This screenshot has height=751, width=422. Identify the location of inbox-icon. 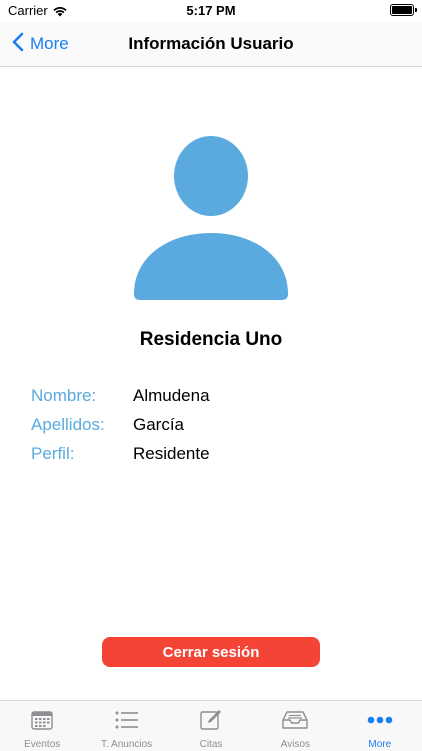
(295, 720).